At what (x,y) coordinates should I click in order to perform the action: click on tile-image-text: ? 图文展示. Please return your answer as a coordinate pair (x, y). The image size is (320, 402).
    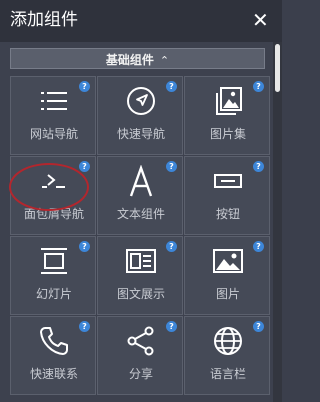
    Looking at the image, I should click on (140, 275).